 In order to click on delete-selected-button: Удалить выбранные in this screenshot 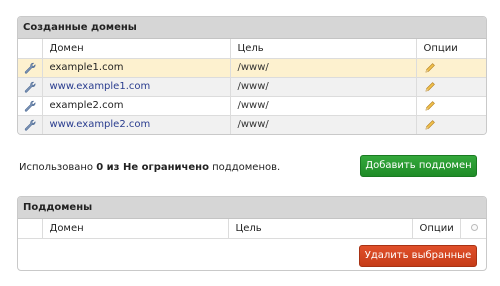, I will do `click(418, 256)`.